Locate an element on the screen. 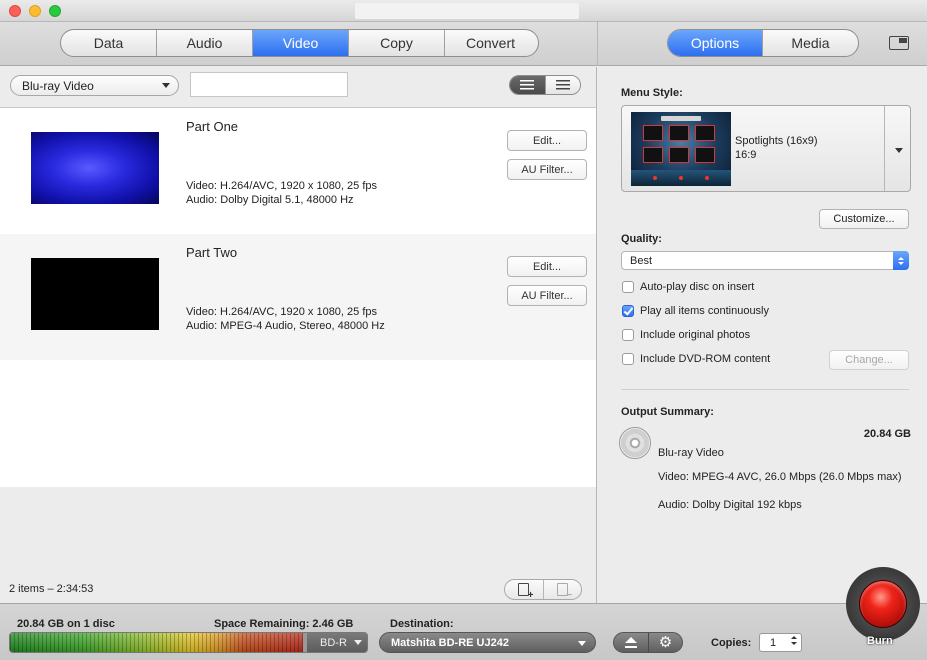  play-all-checkbox-row: Play all items continuously is located at coordinates (695, 311).